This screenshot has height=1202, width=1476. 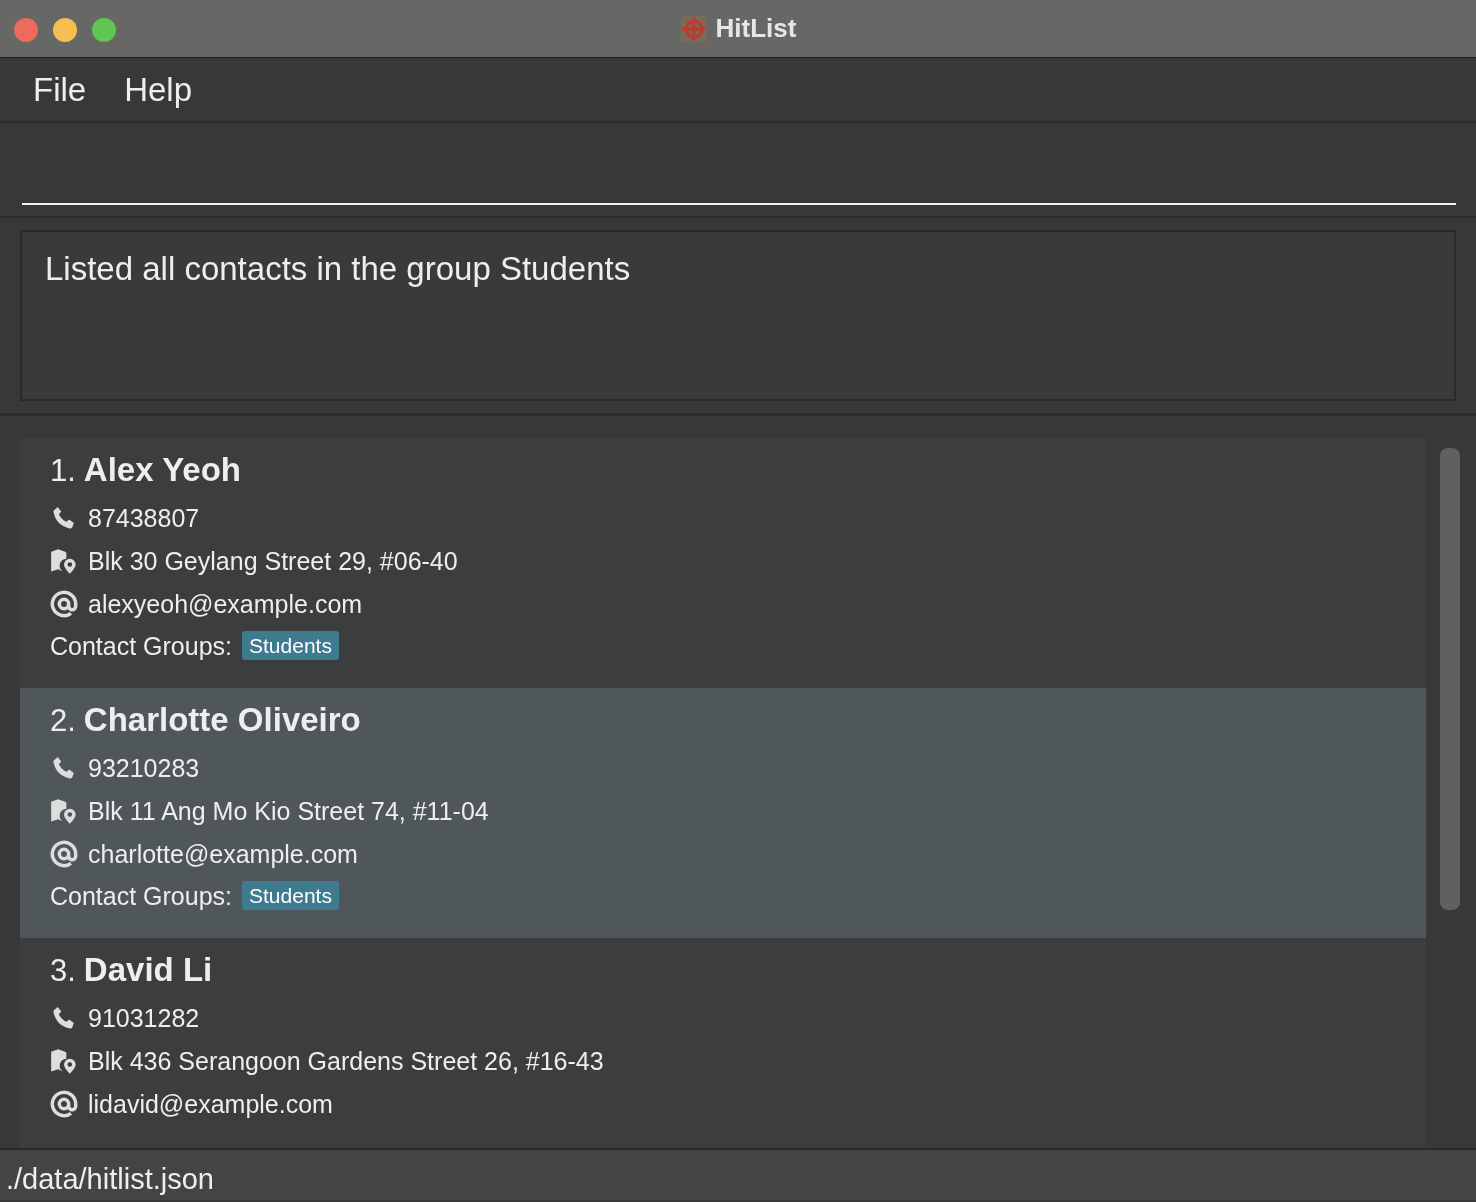 I want to click on contact-name: David Li, so click(x=148, y=970).